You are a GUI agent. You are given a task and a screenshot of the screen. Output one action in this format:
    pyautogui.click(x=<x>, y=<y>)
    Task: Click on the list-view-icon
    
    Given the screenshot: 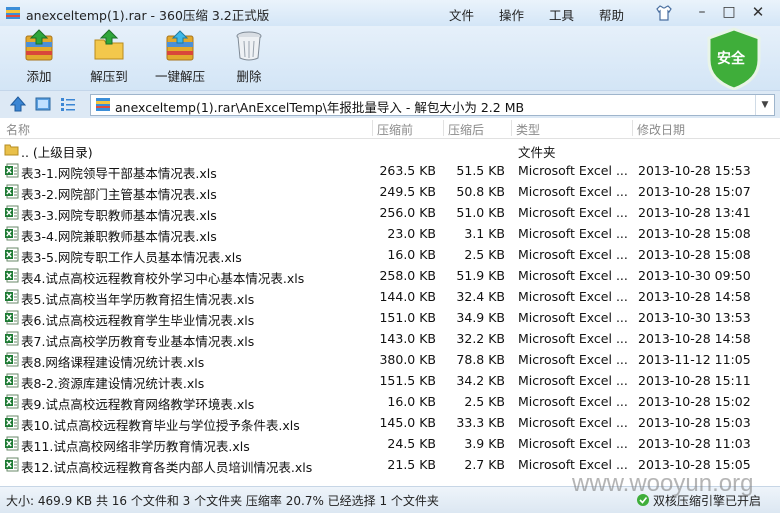 What is the action you would take?
    pyautogui.click(x=68, y=104)
    